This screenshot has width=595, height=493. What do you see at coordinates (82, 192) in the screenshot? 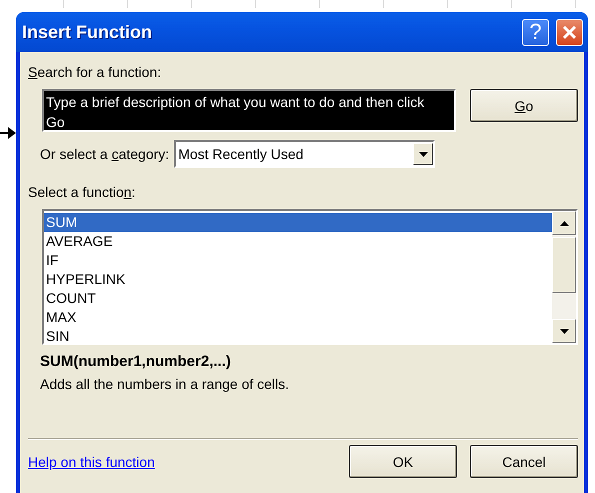
I see `function-list-label: Select a function:` at bounding box center [82, 192].